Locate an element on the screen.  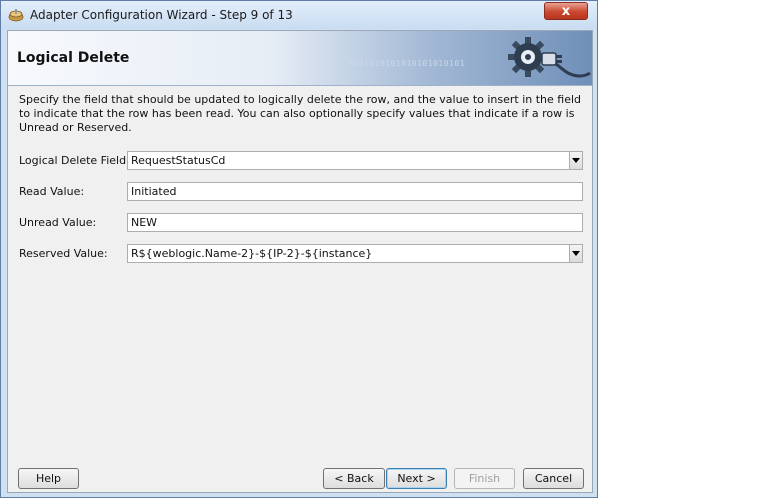
logical-delete-field-label: Logical Delete Field: is located at coordinates (74, 160).